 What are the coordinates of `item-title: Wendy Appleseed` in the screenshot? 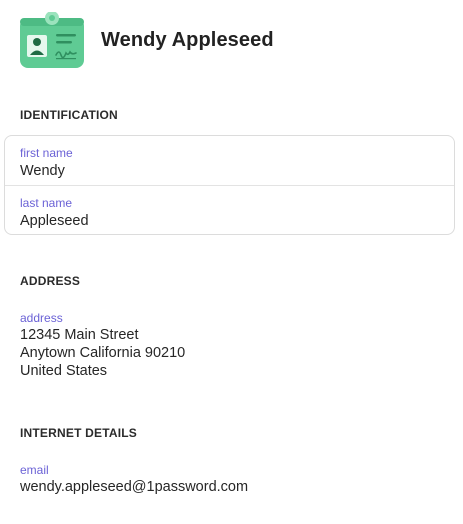 It's located at (187, 39).